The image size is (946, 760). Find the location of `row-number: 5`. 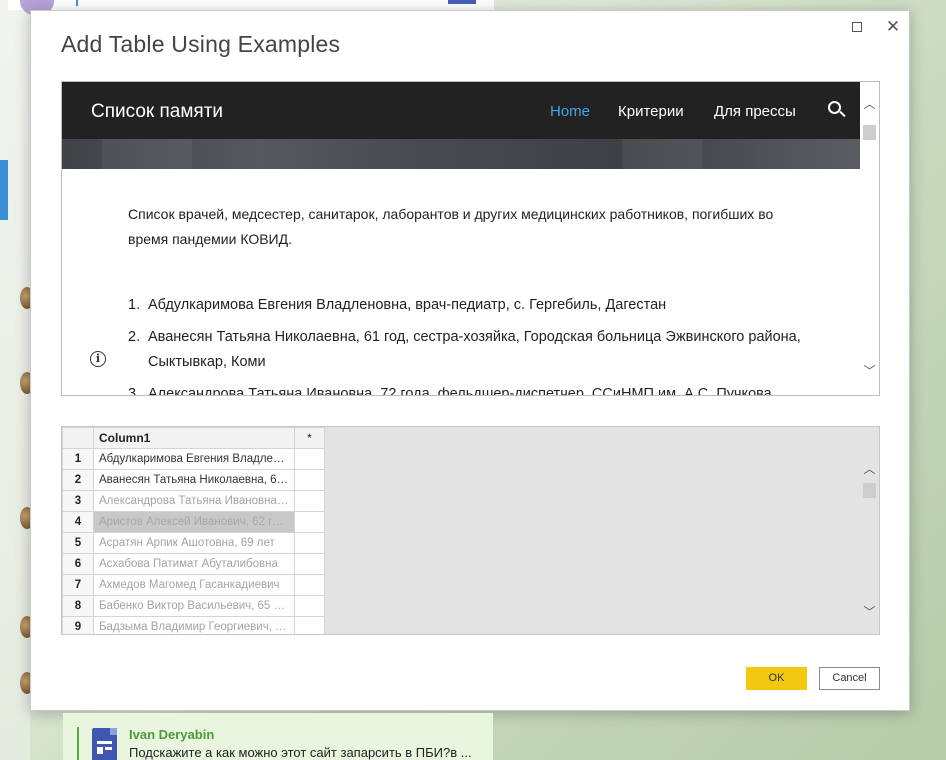

row-number: 5 is located at coordinates (78, 543).